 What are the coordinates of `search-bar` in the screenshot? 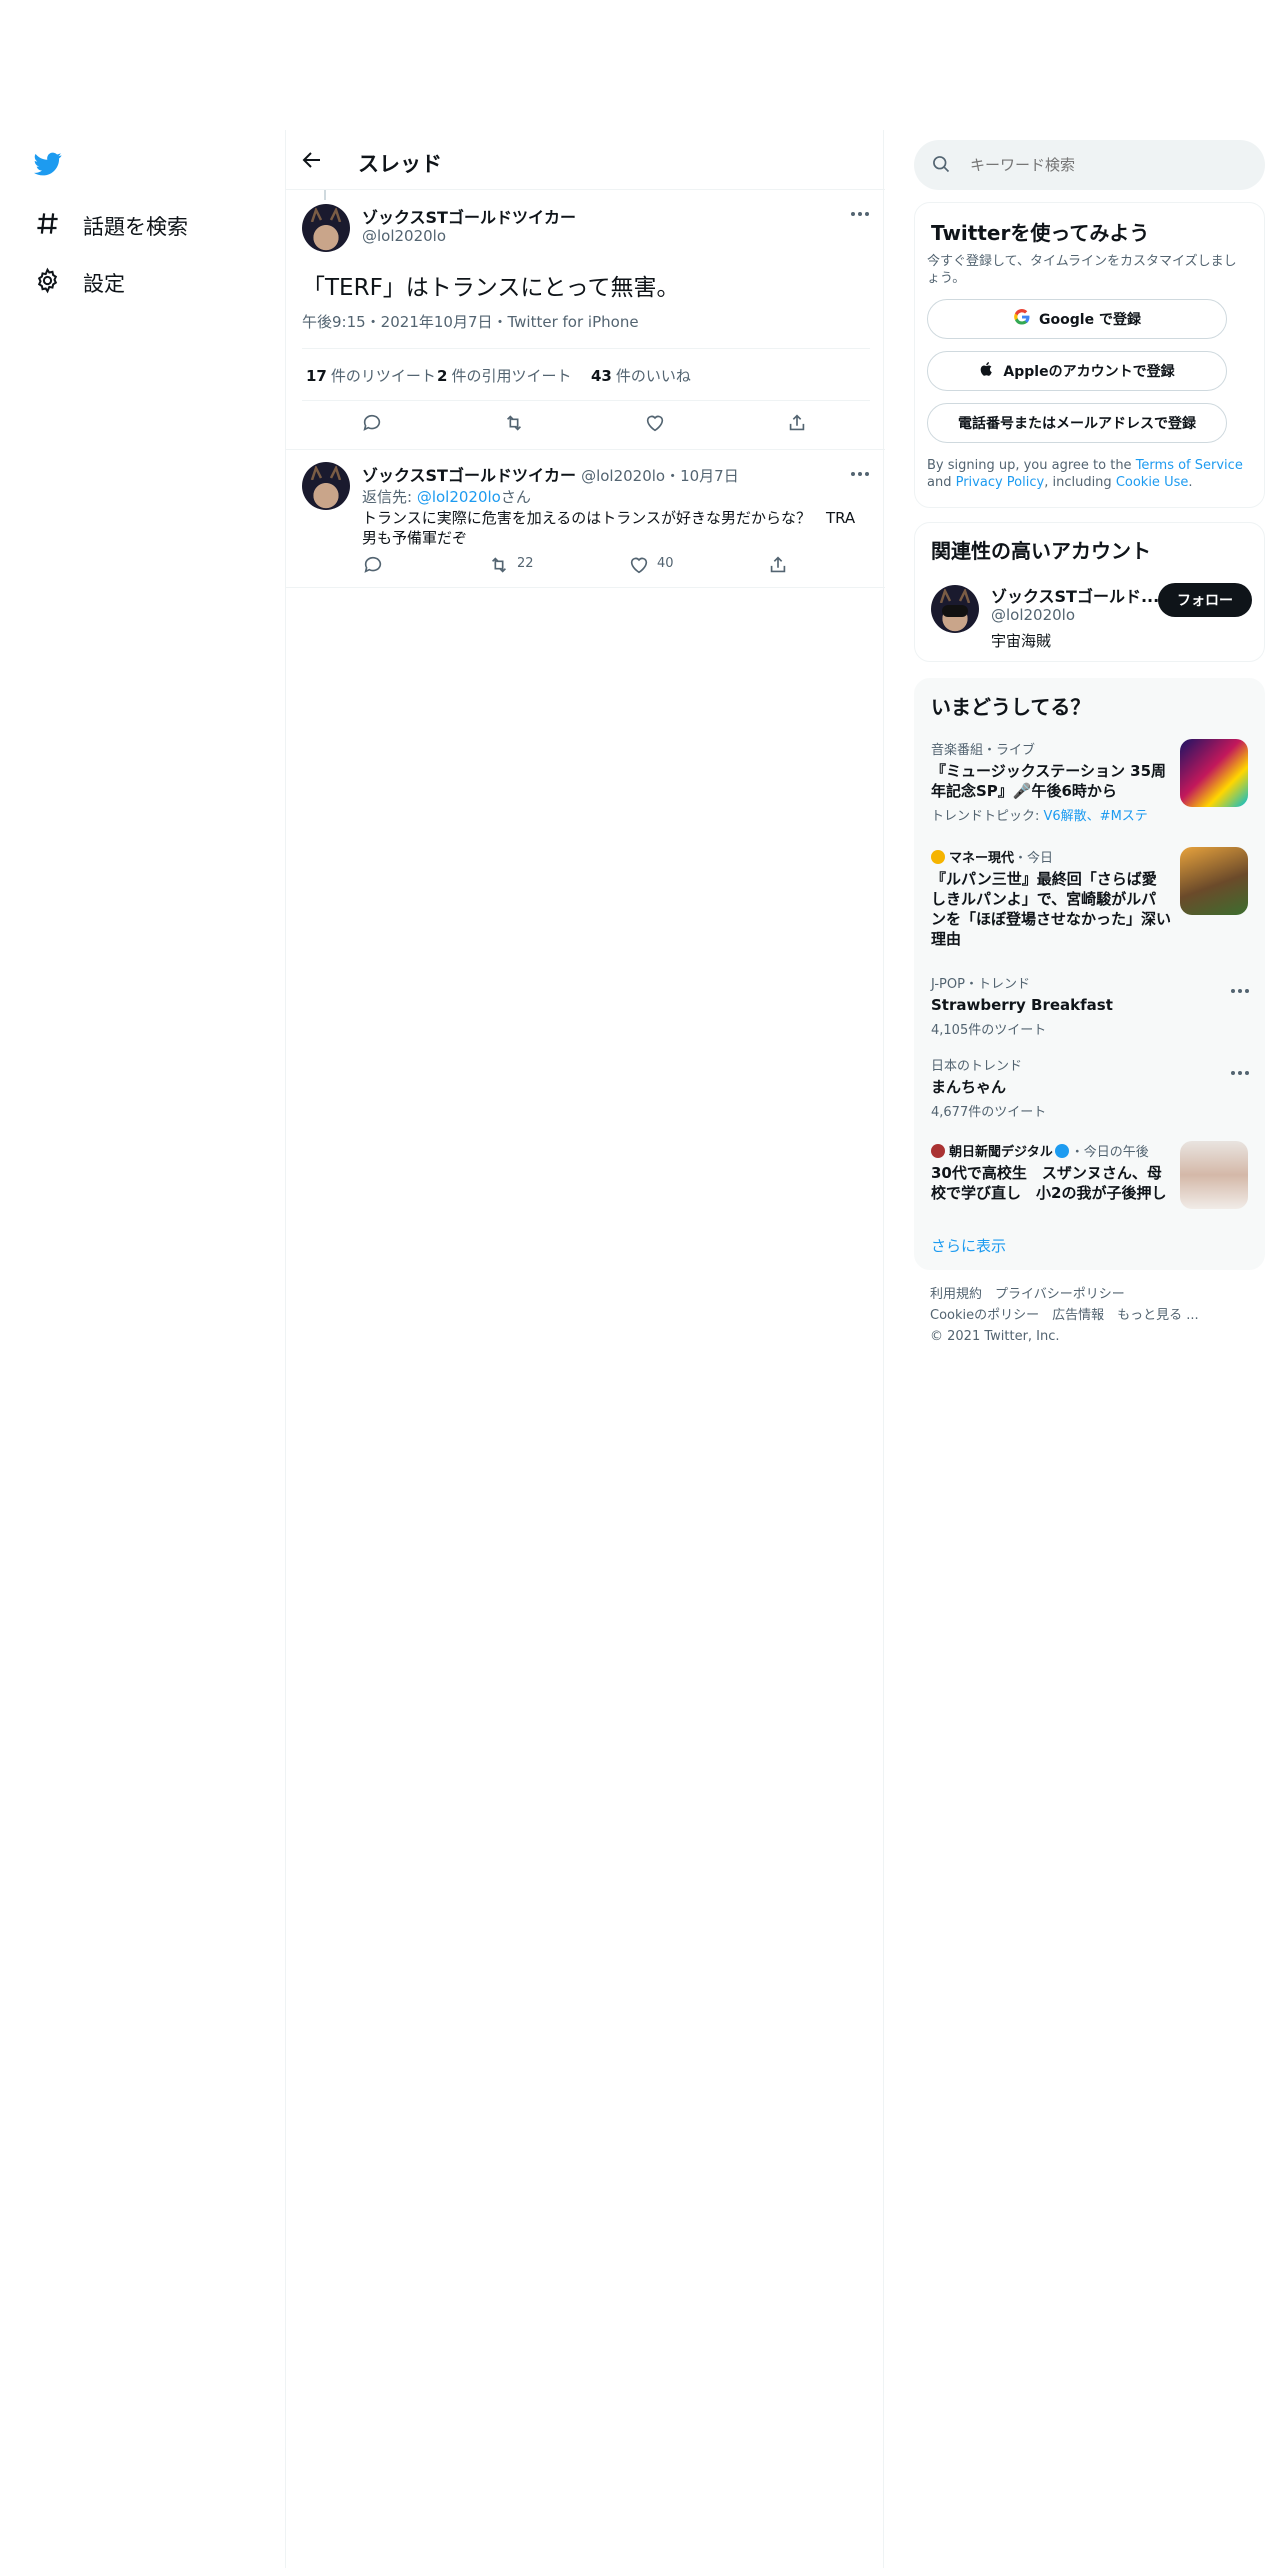 It's located at (1089, 165).